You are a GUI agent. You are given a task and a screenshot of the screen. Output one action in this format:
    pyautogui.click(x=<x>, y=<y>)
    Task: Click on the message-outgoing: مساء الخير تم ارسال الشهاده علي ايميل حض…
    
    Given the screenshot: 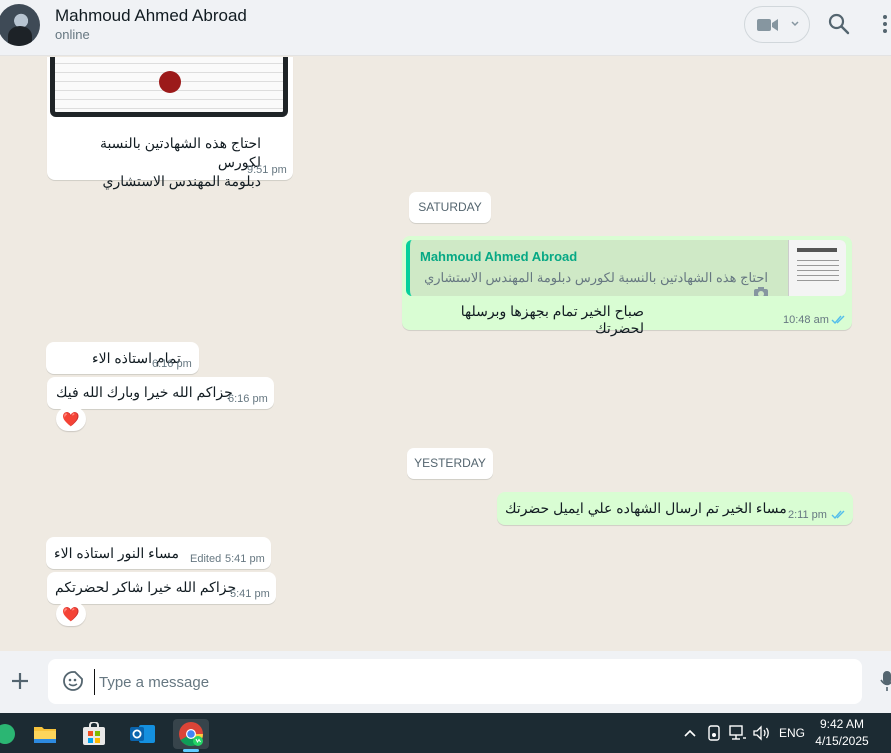 What is the action you would take?
    pyautogui.click(x=675, y=508)
    